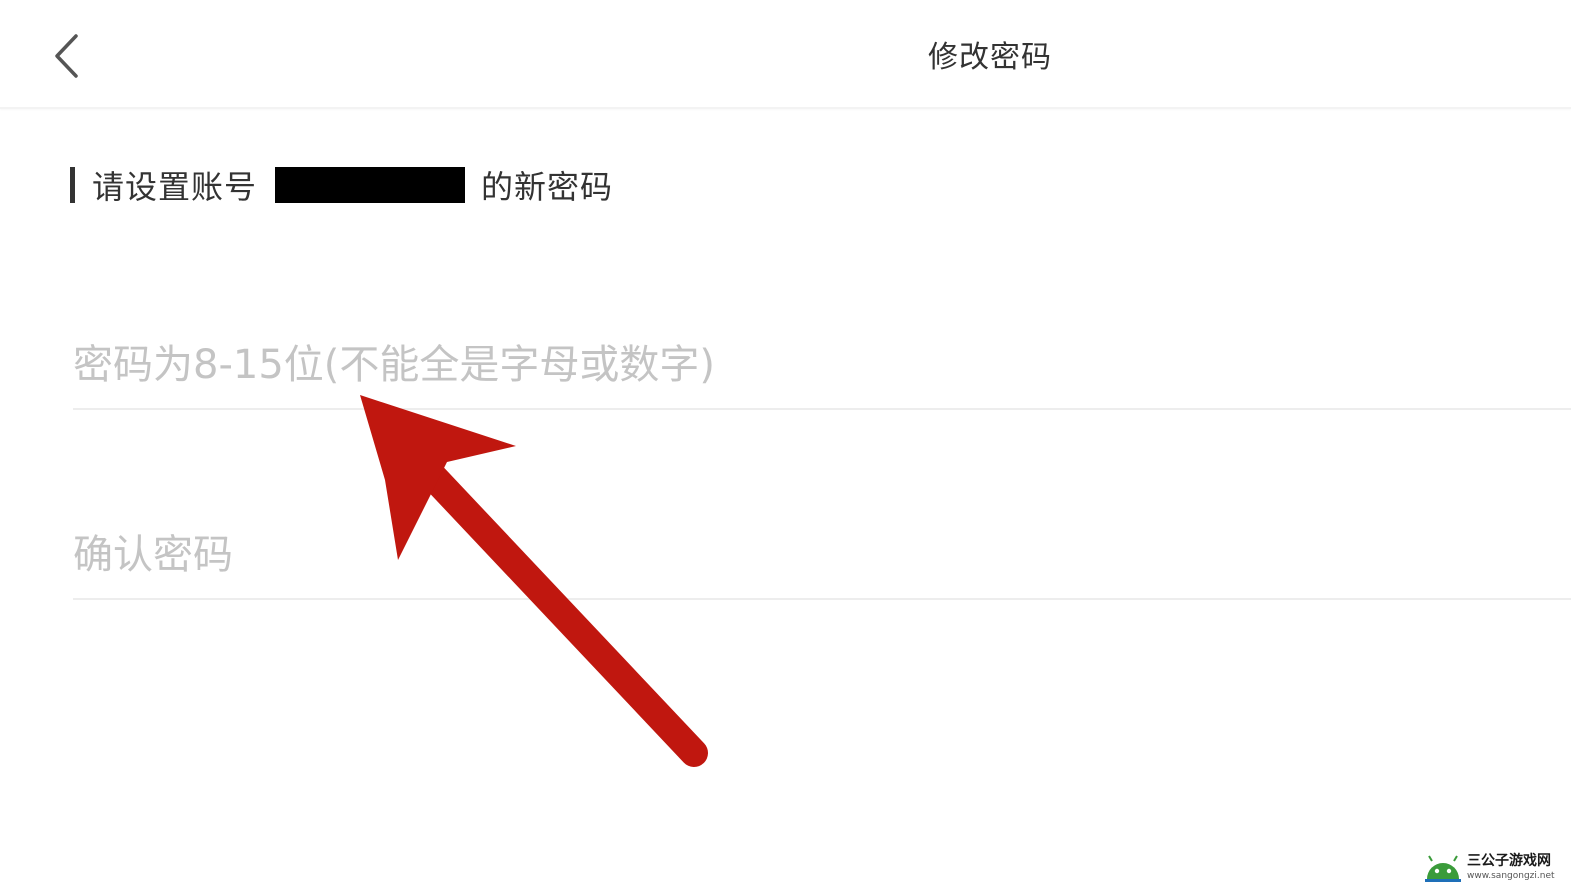 Image resolution: width=1571 pixels, height=894 pixels. Describe the element at coordinates (72, 185) in the screenshot. I see `heading-accent-bar` at that location.